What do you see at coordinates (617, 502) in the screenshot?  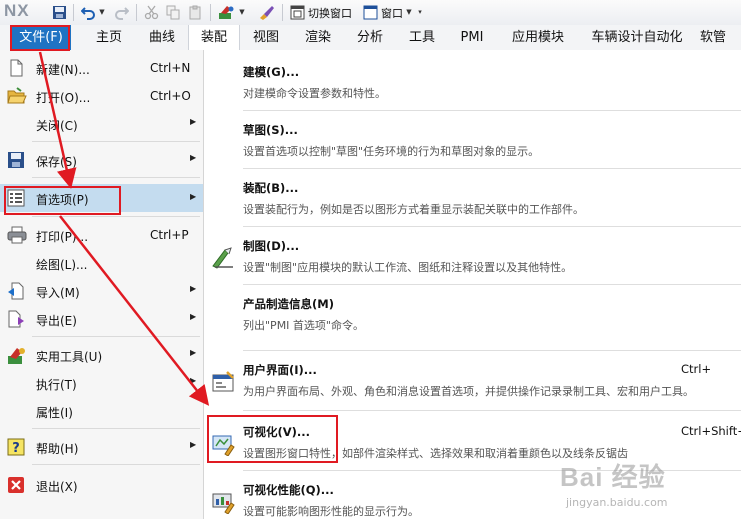 I see `watermark-url: jingyan.baidu.com` at bounding box center [617, 502].